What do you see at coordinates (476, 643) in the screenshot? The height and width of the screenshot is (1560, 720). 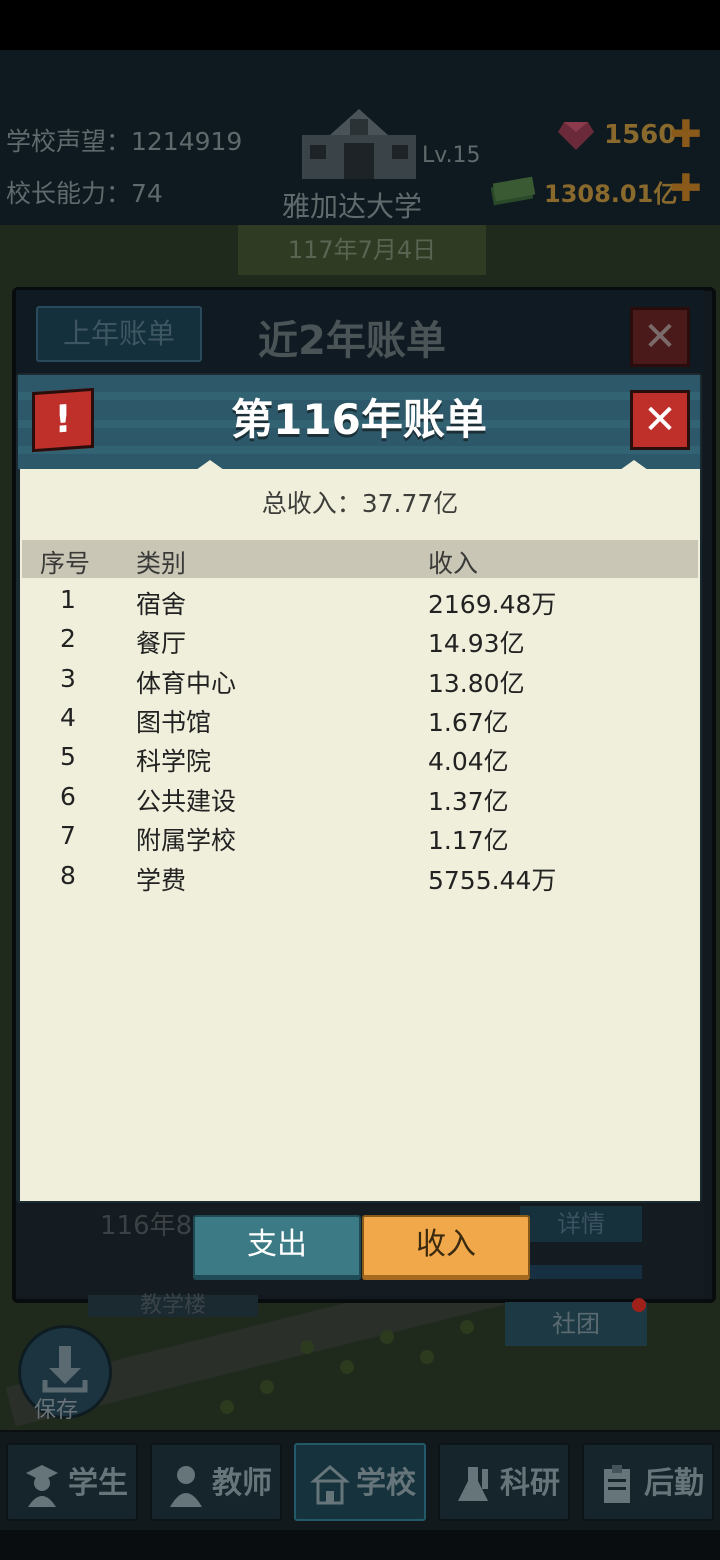 I see `row-income: 14.93亿` at bounding box center [476, 643].